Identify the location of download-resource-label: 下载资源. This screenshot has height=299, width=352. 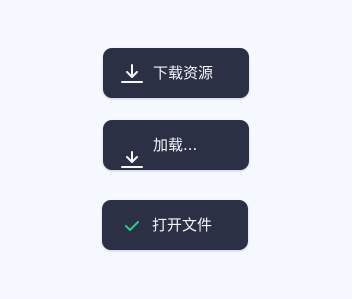
(183, 73).